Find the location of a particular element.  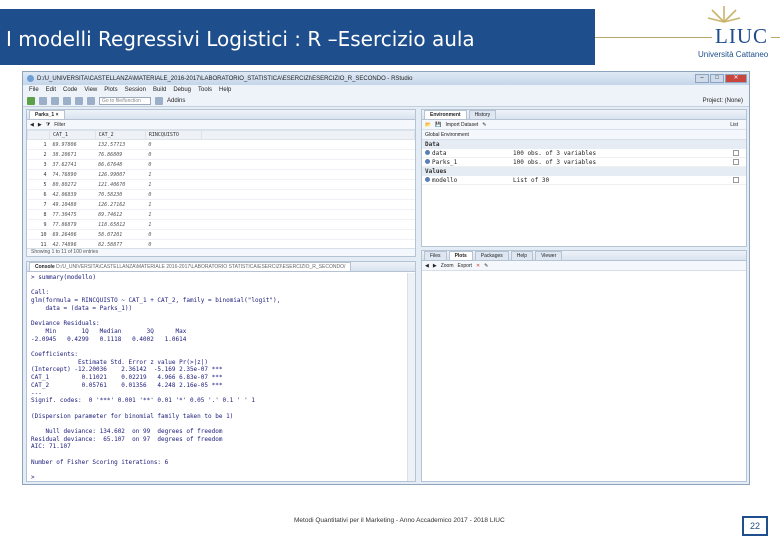

table-row: 3 37.62741 86.67648 0 is located at coordinates (221, 164).